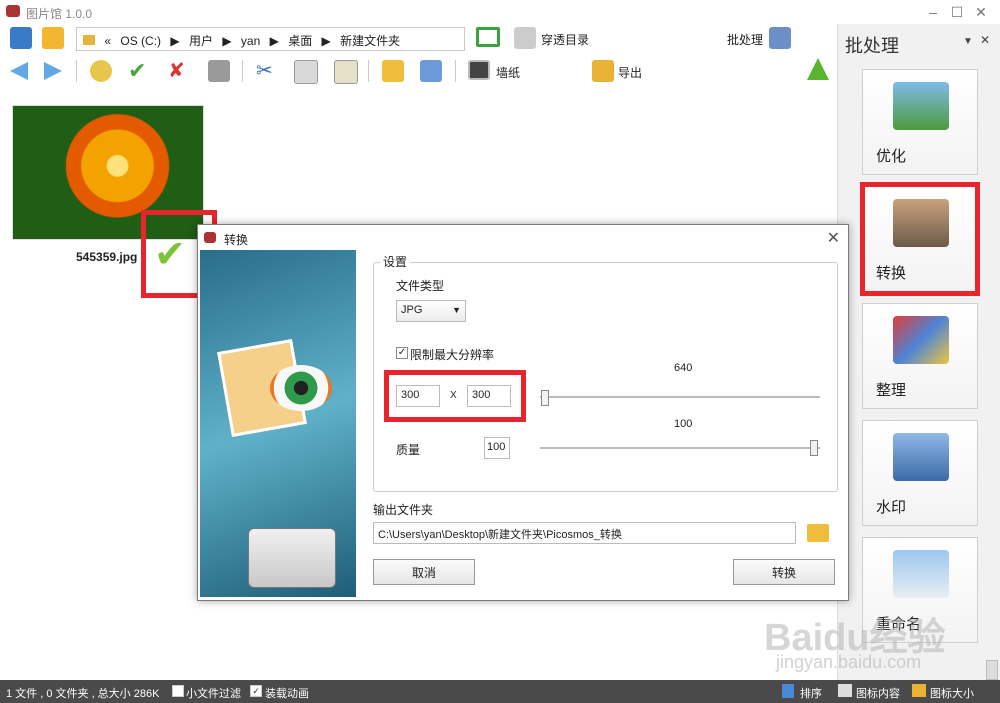 This screenshot has height=703, width=1000. What do you see at coordinates (178, 691) in the screenshot?
I see `small-file-filter-checkbox` at bounding box center [178, 691].